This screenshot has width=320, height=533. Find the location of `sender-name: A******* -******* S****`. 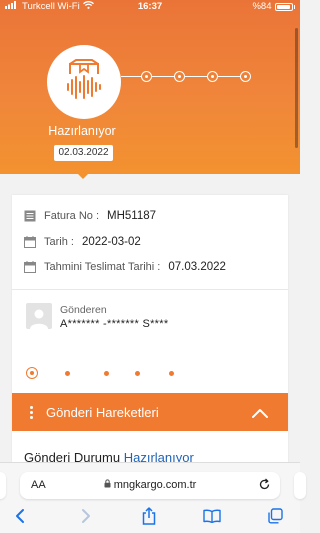

sender-name: A******* -******* S**** is located at coordinates (114, 324).